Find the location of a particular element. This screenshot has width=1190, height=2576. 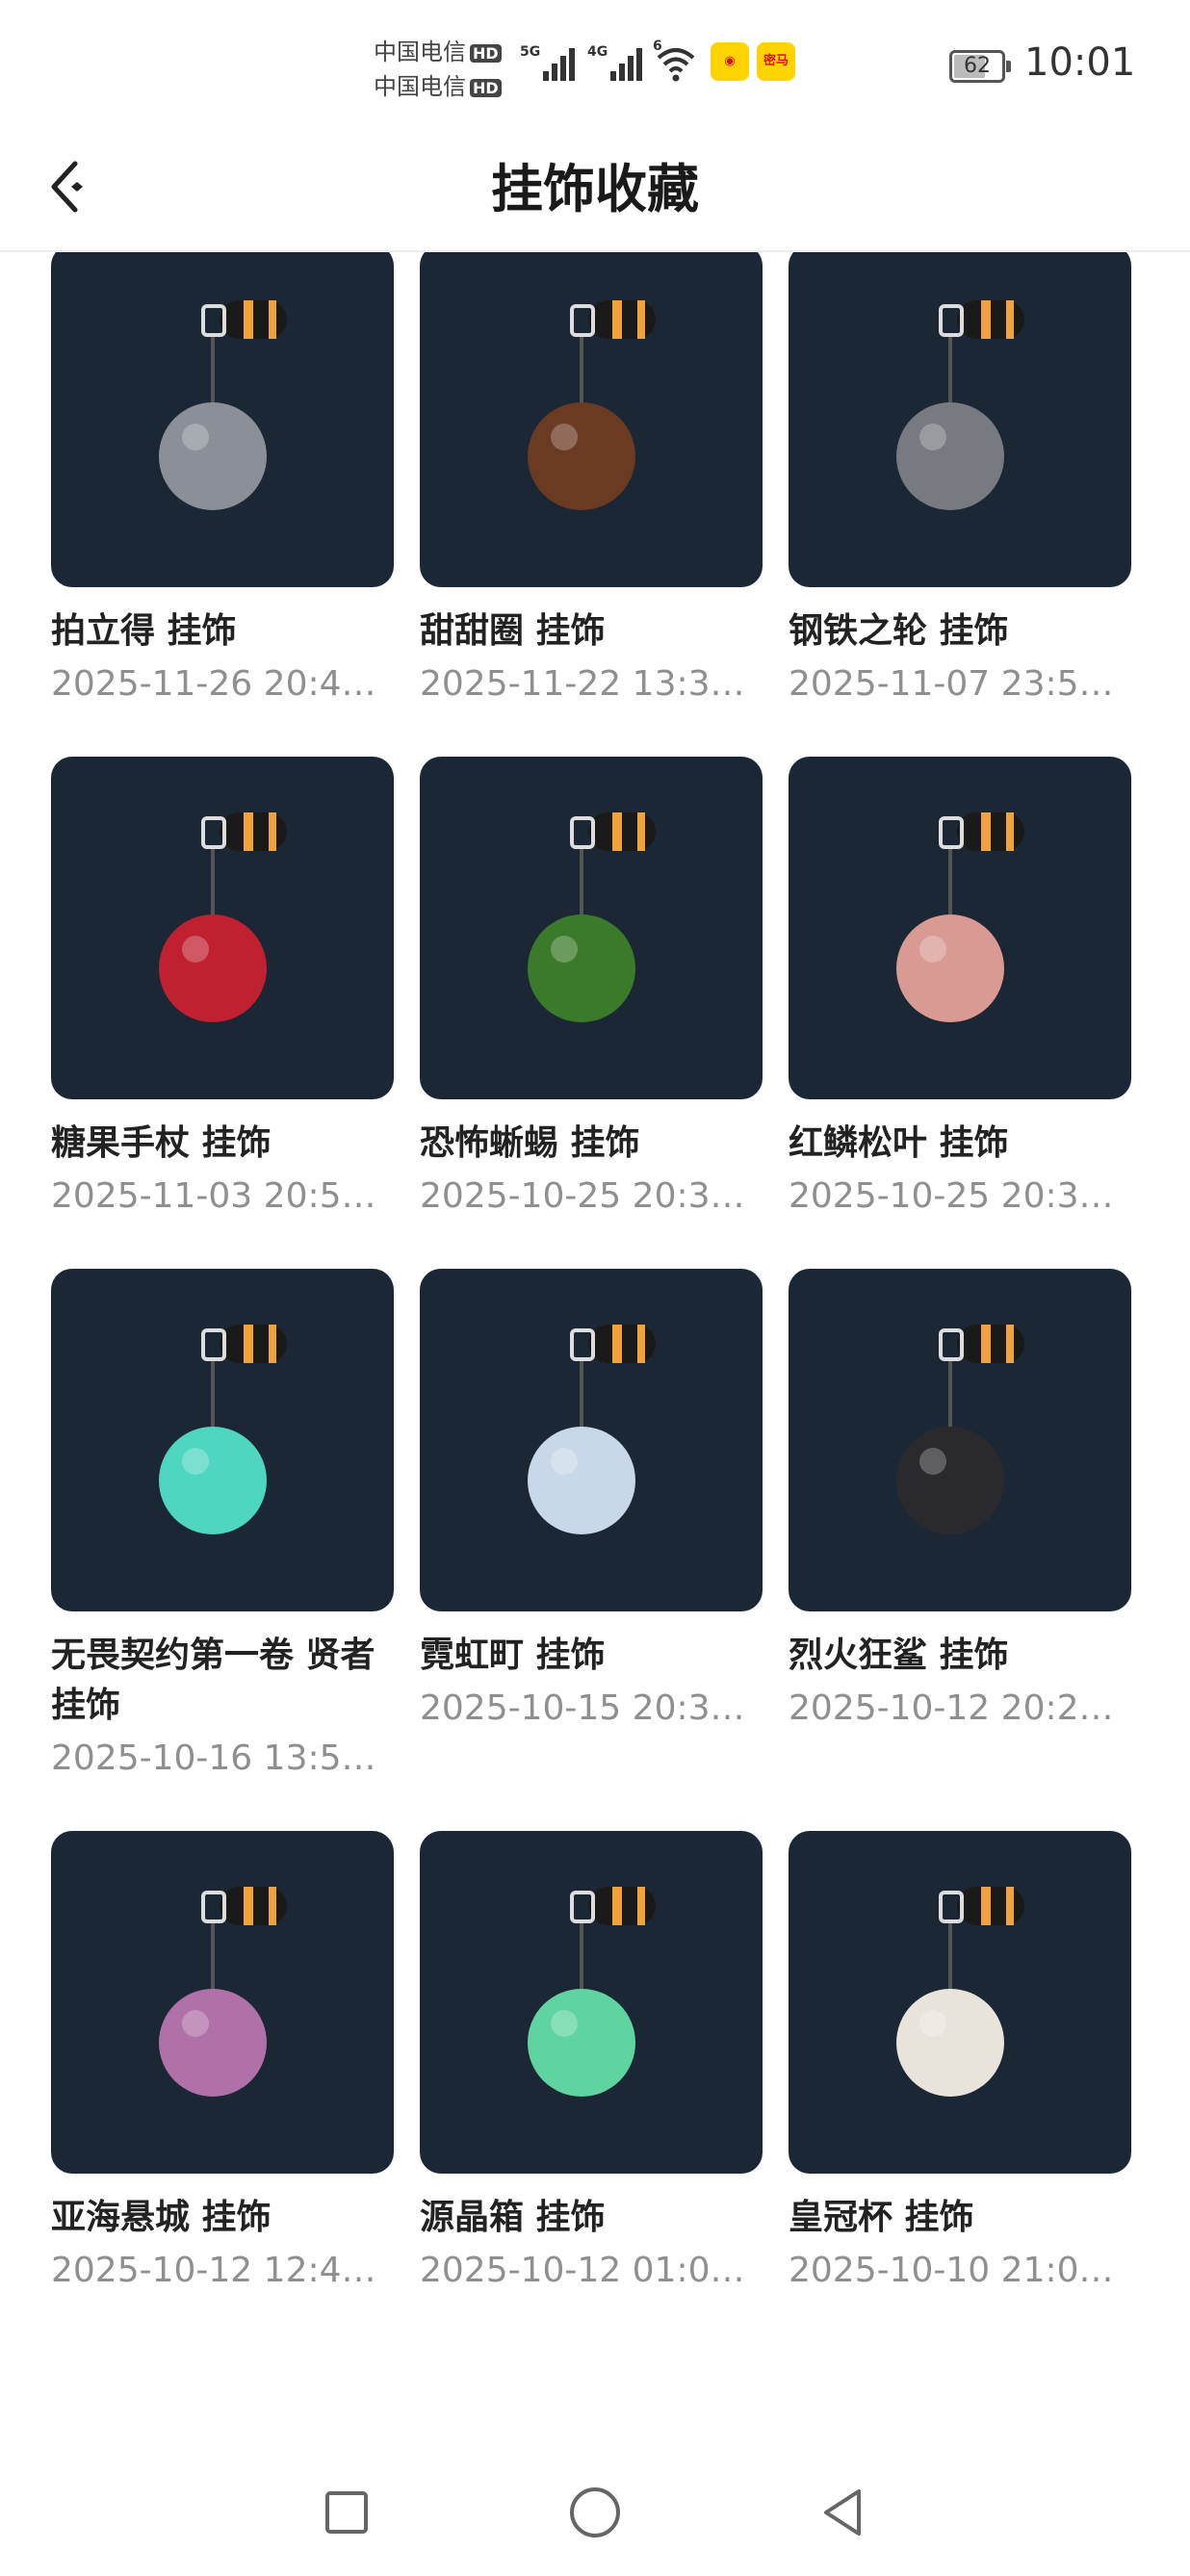

signal-1-icon is located at coordinates (563, 64).